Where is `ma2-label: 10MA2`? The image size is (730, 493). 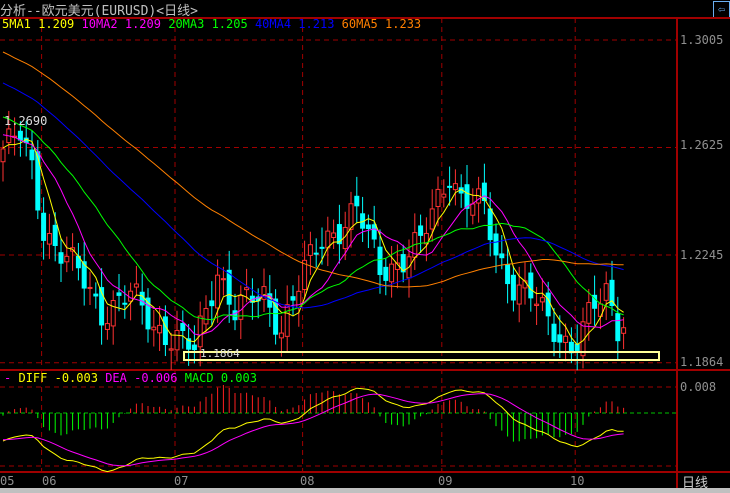 ma2-label: 10MA2 is located at coordinates (99, 24).